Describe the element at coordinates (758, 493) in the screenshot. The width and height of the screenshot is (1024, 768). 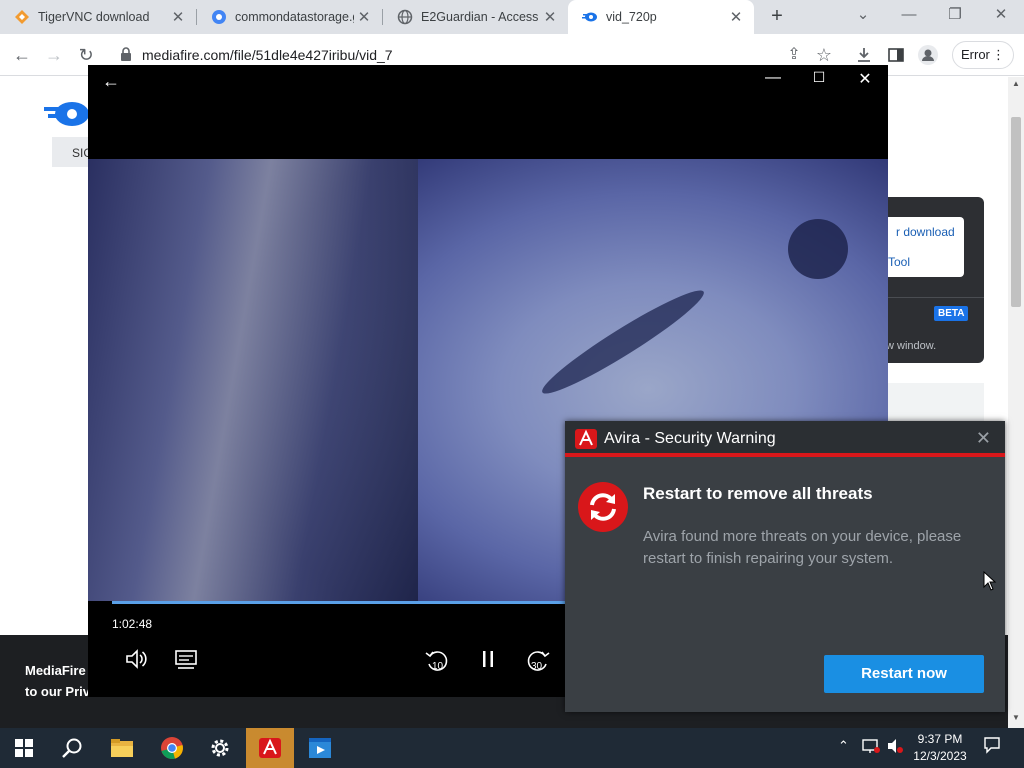
I see `popup-headline: Restart to remove all threats` at that location.